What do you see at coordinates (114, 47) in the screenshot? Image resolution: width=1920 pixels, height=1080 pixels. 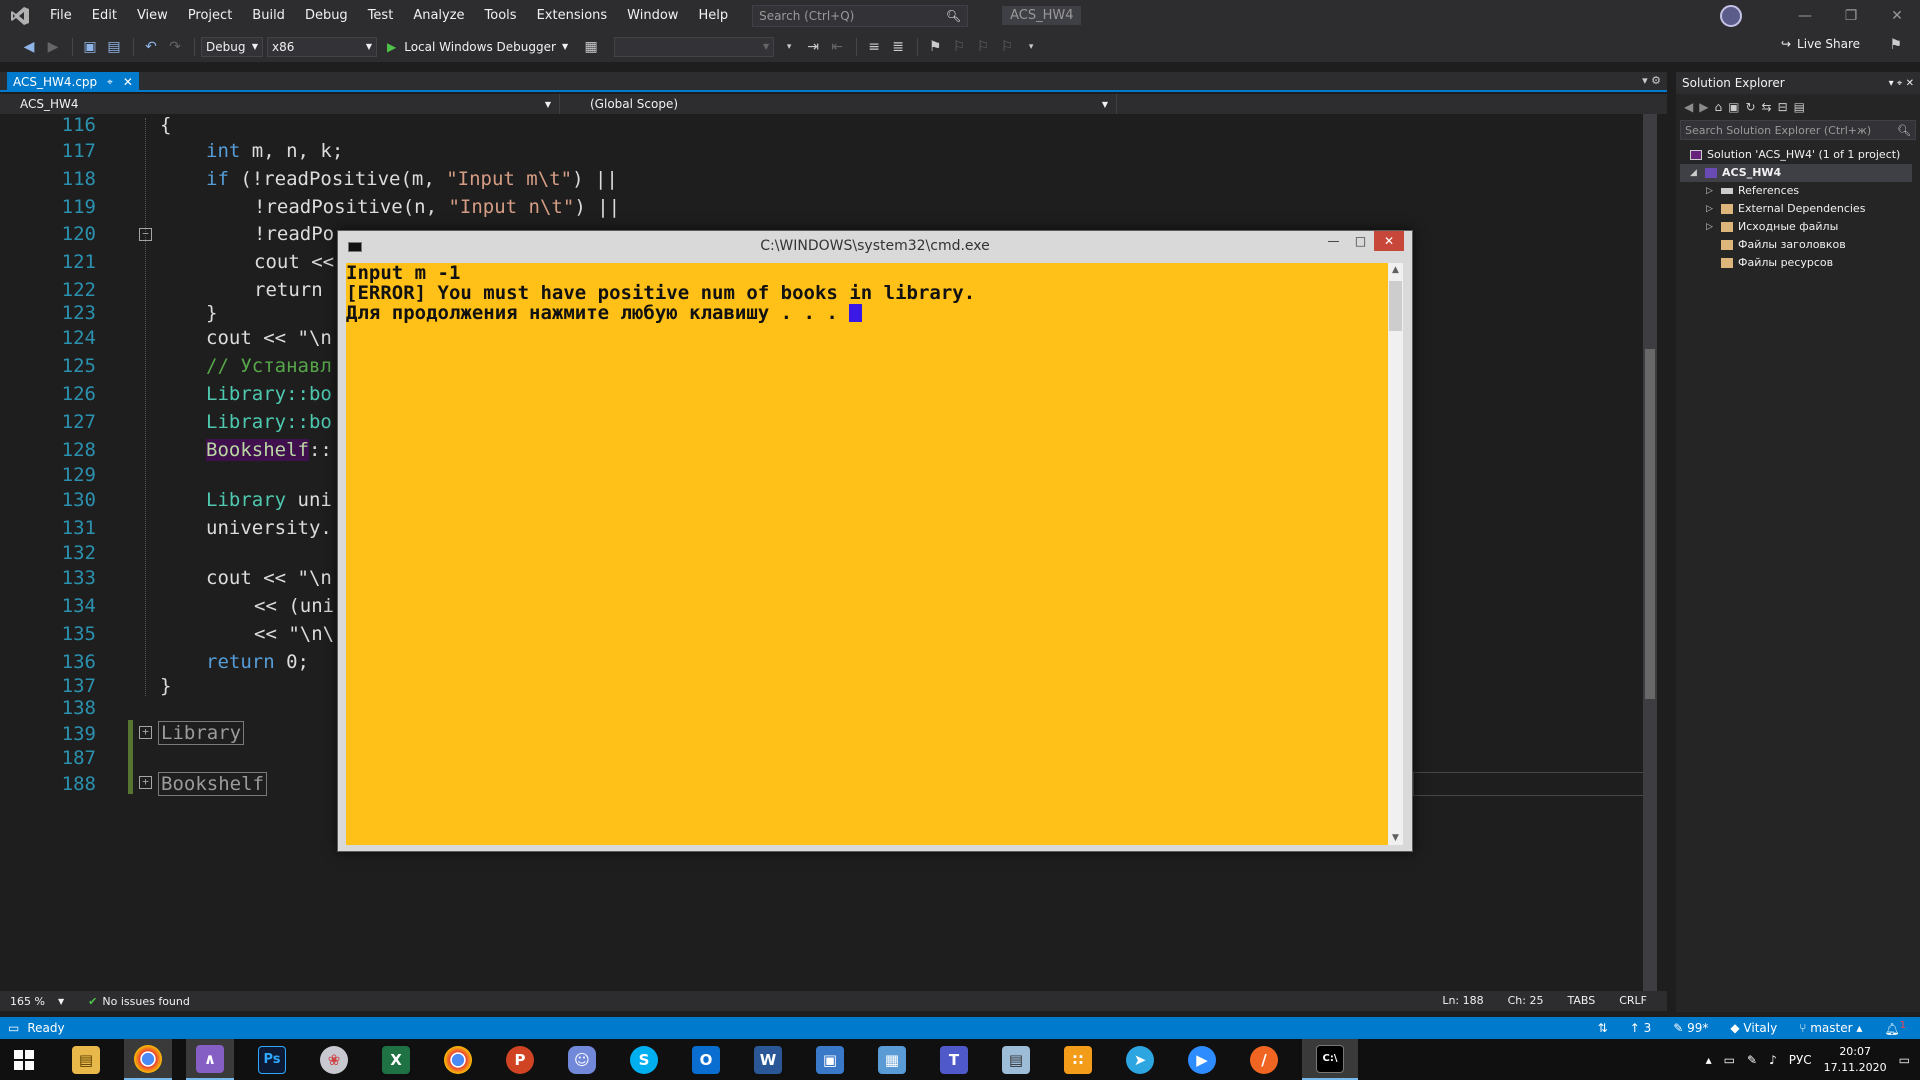 I see `save-all-icon: ▤` at bounding box center [114, 47].